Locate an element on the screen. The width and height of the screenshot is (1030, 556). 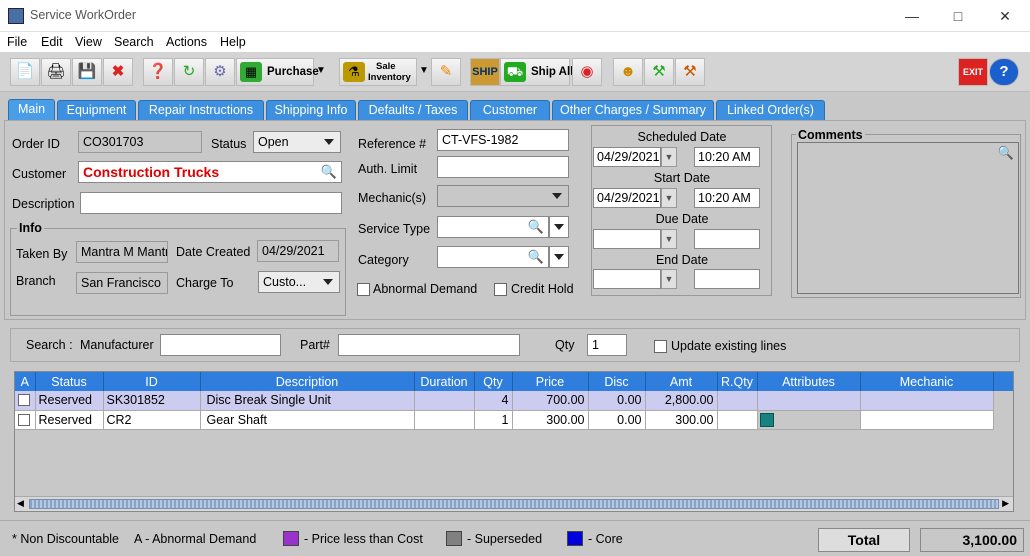
minimize-icon: — is located at coordinates (912, 16).